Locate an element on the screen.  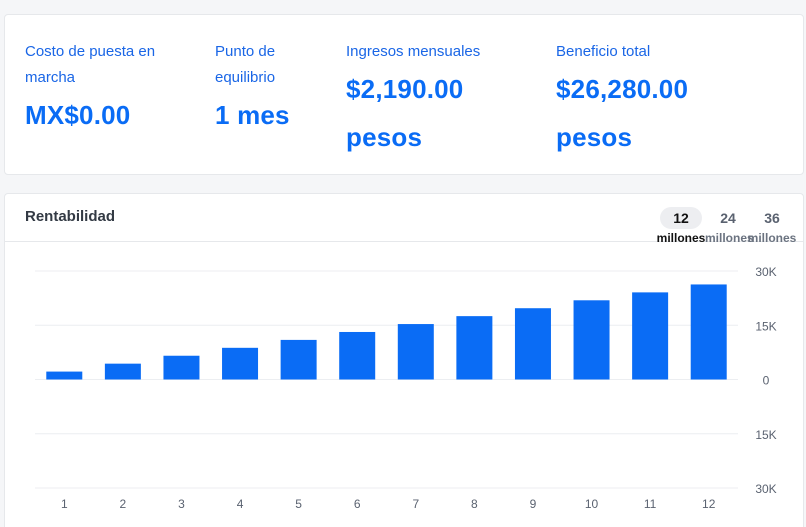
x-tick-label: 7 is located at coordinates (415, 504).